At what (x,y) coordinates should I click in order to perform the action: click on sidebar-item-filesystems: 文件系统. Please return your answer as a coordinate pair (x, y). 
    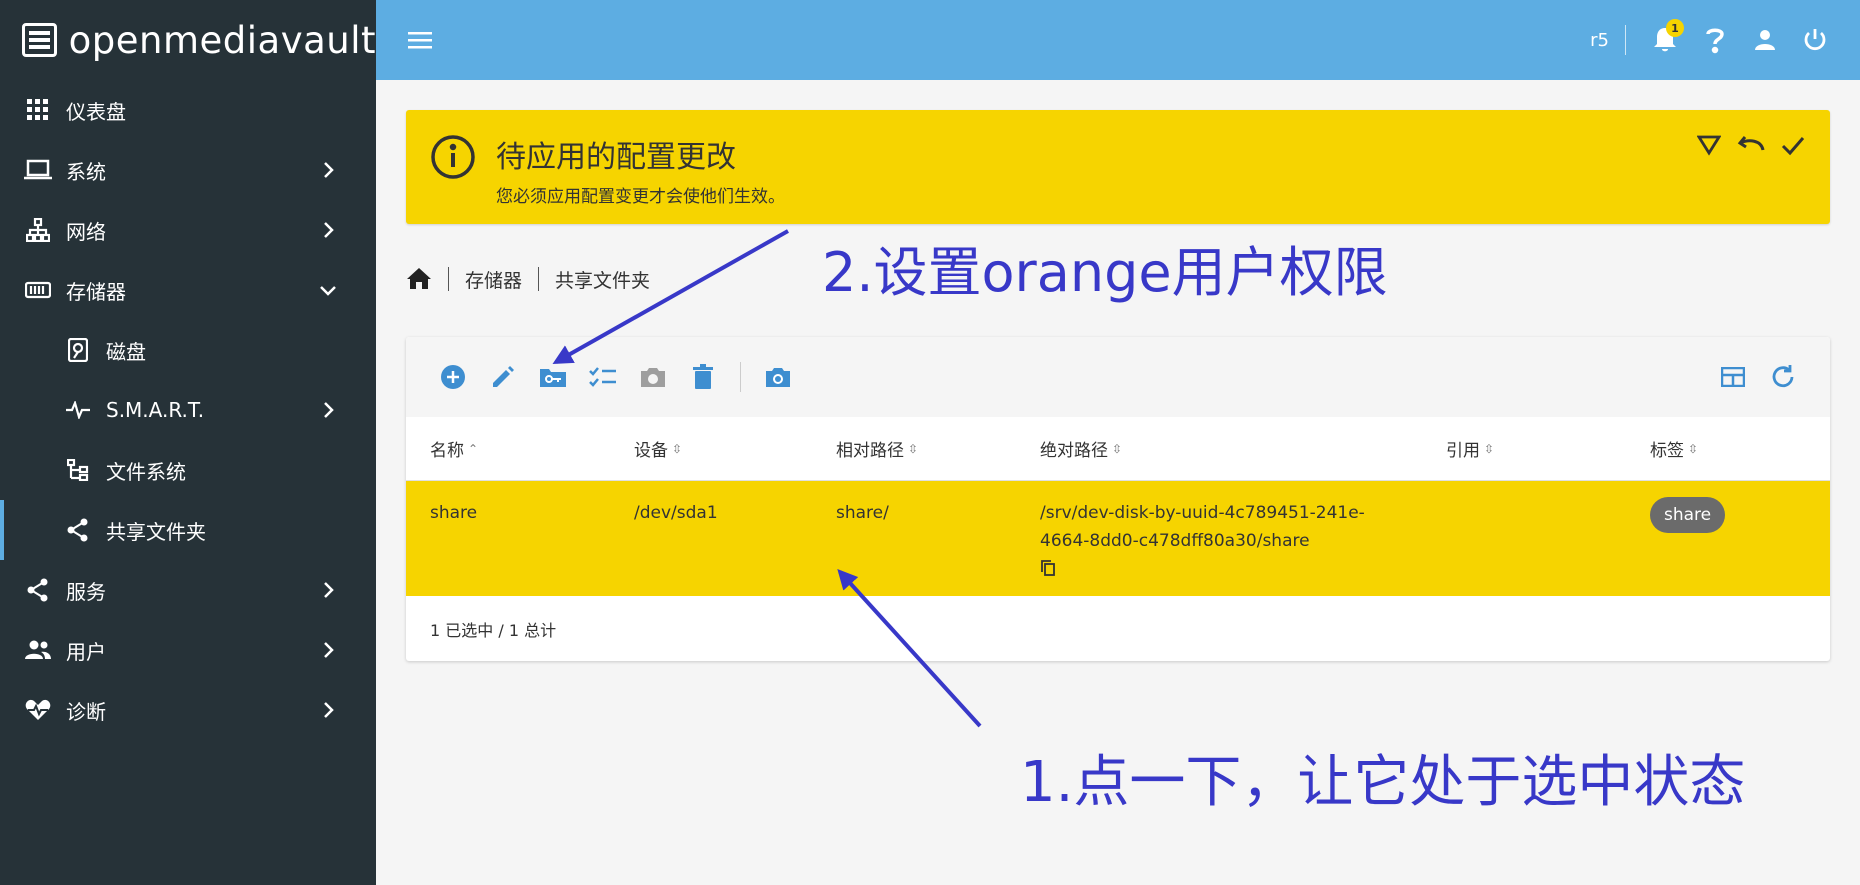
    Looking at the image, I should click on (188, 470).